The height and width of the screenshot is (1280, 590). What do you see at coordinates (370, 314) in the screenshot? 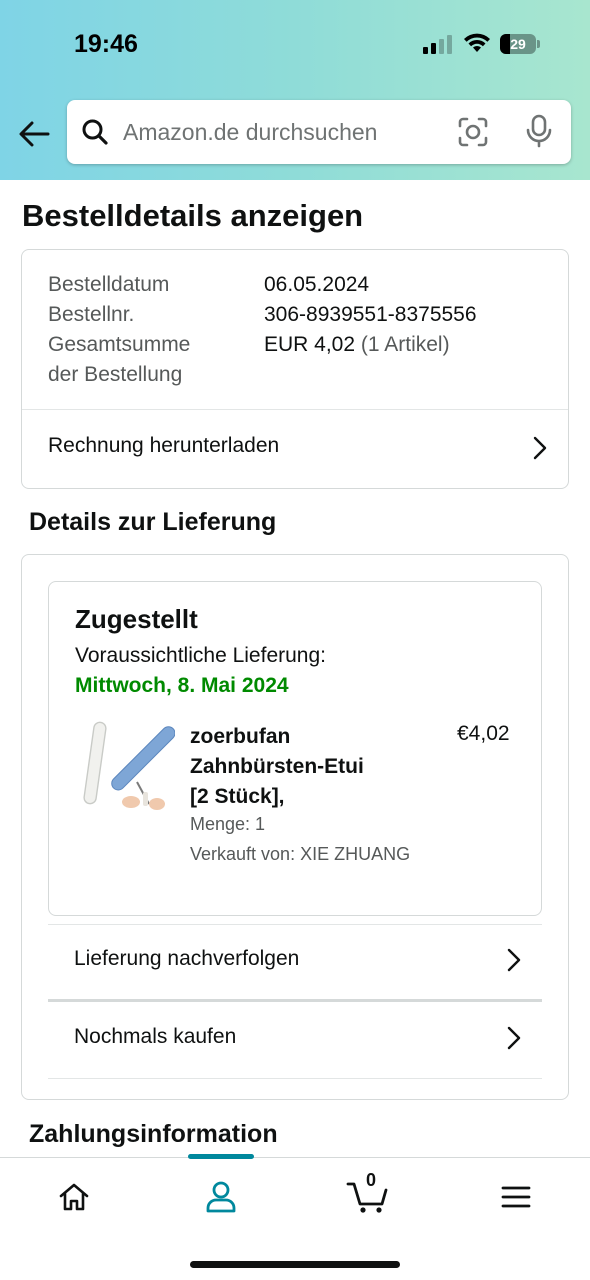
I see `order-number-value: 306-8939551-8375556` at bounding box center [370, 314].